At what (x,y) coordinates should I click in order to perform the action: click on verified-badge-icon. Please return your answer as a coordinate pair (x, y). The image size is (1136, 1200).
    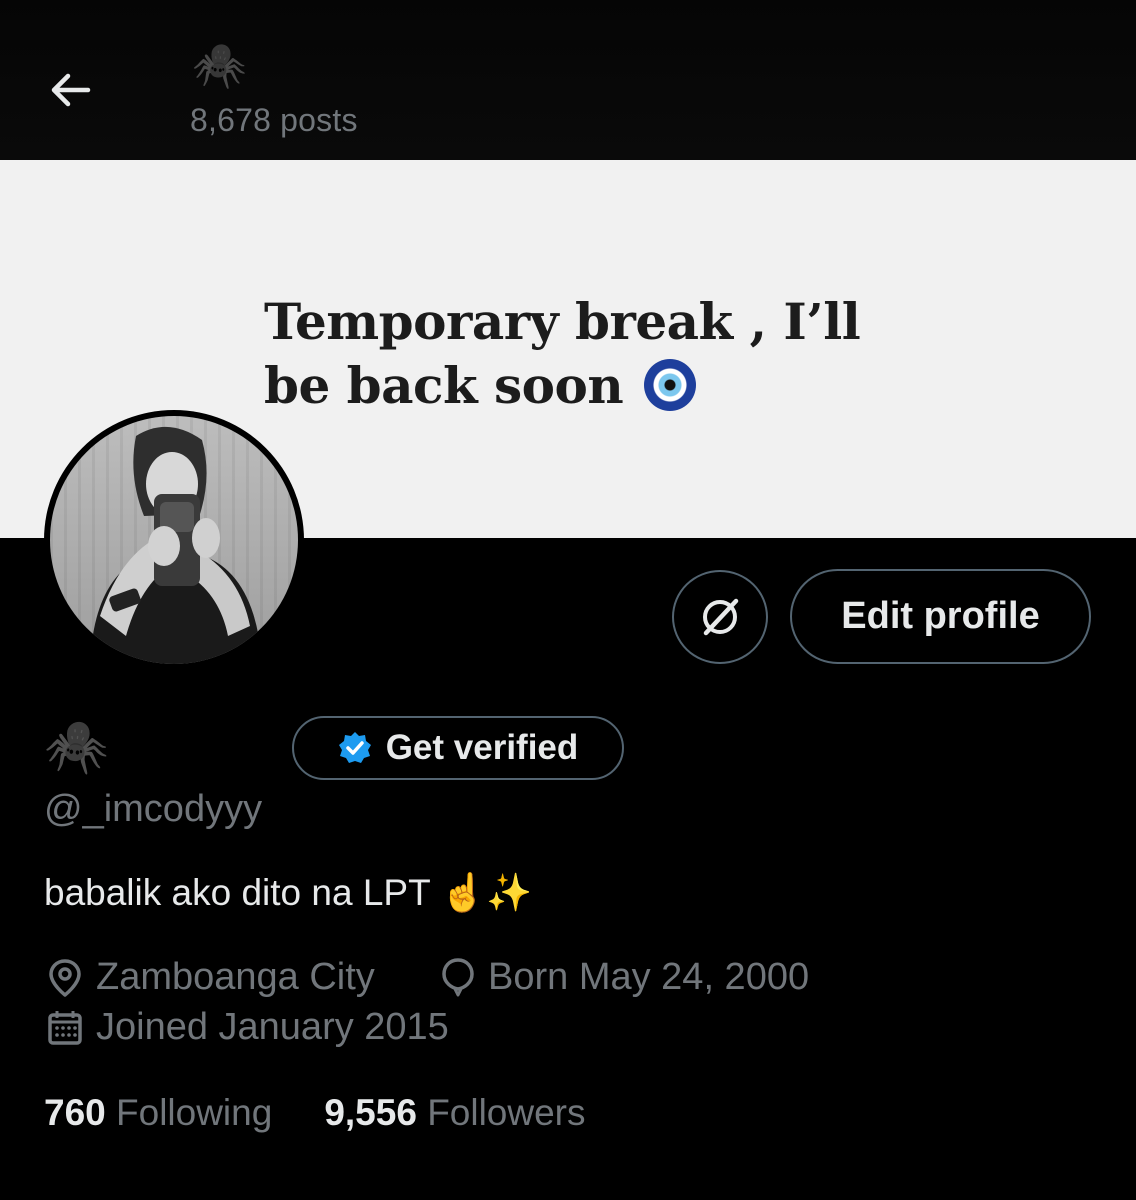
    Looking at the image, I should click on (354, 747).